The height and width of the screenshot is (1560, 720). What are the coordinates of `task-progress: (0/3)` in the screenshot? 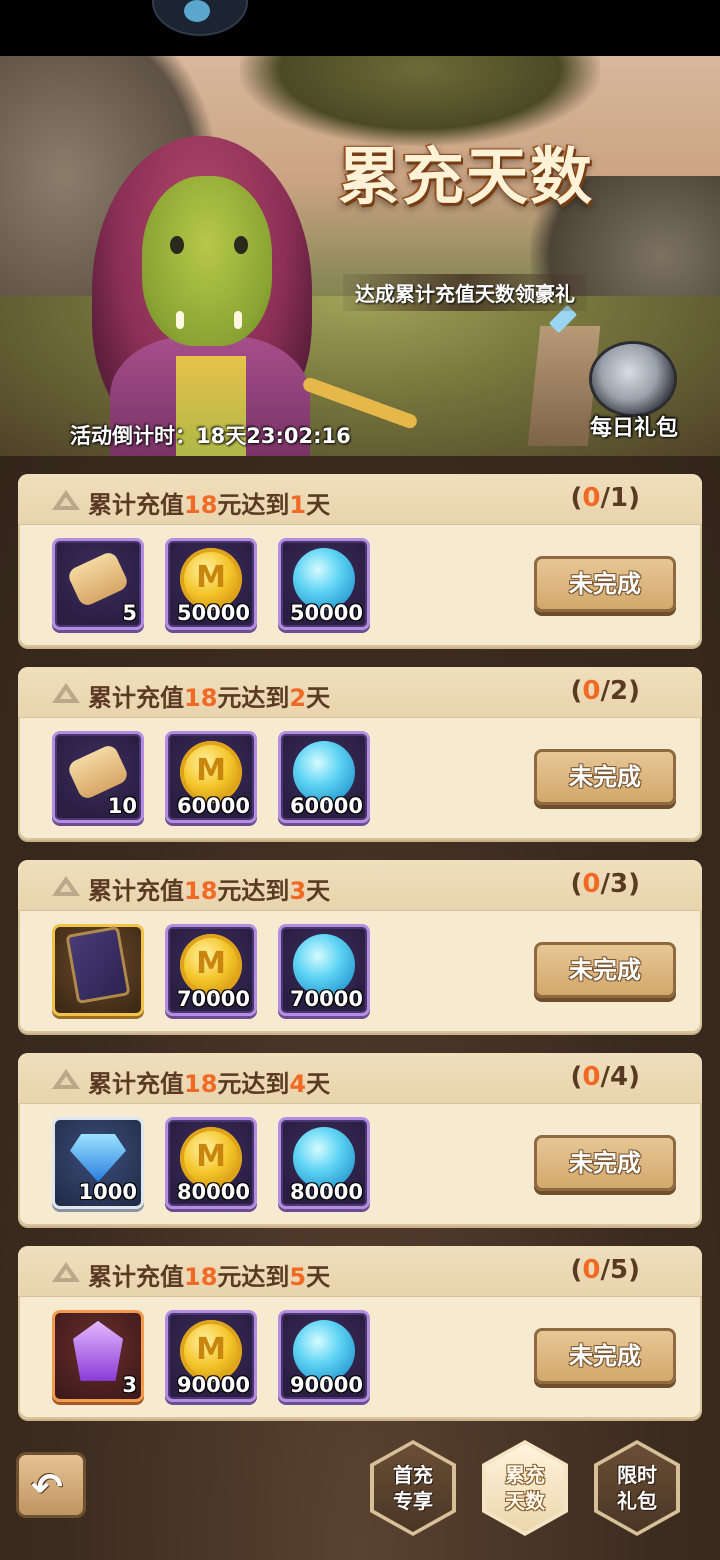 It's located at (605, 884).